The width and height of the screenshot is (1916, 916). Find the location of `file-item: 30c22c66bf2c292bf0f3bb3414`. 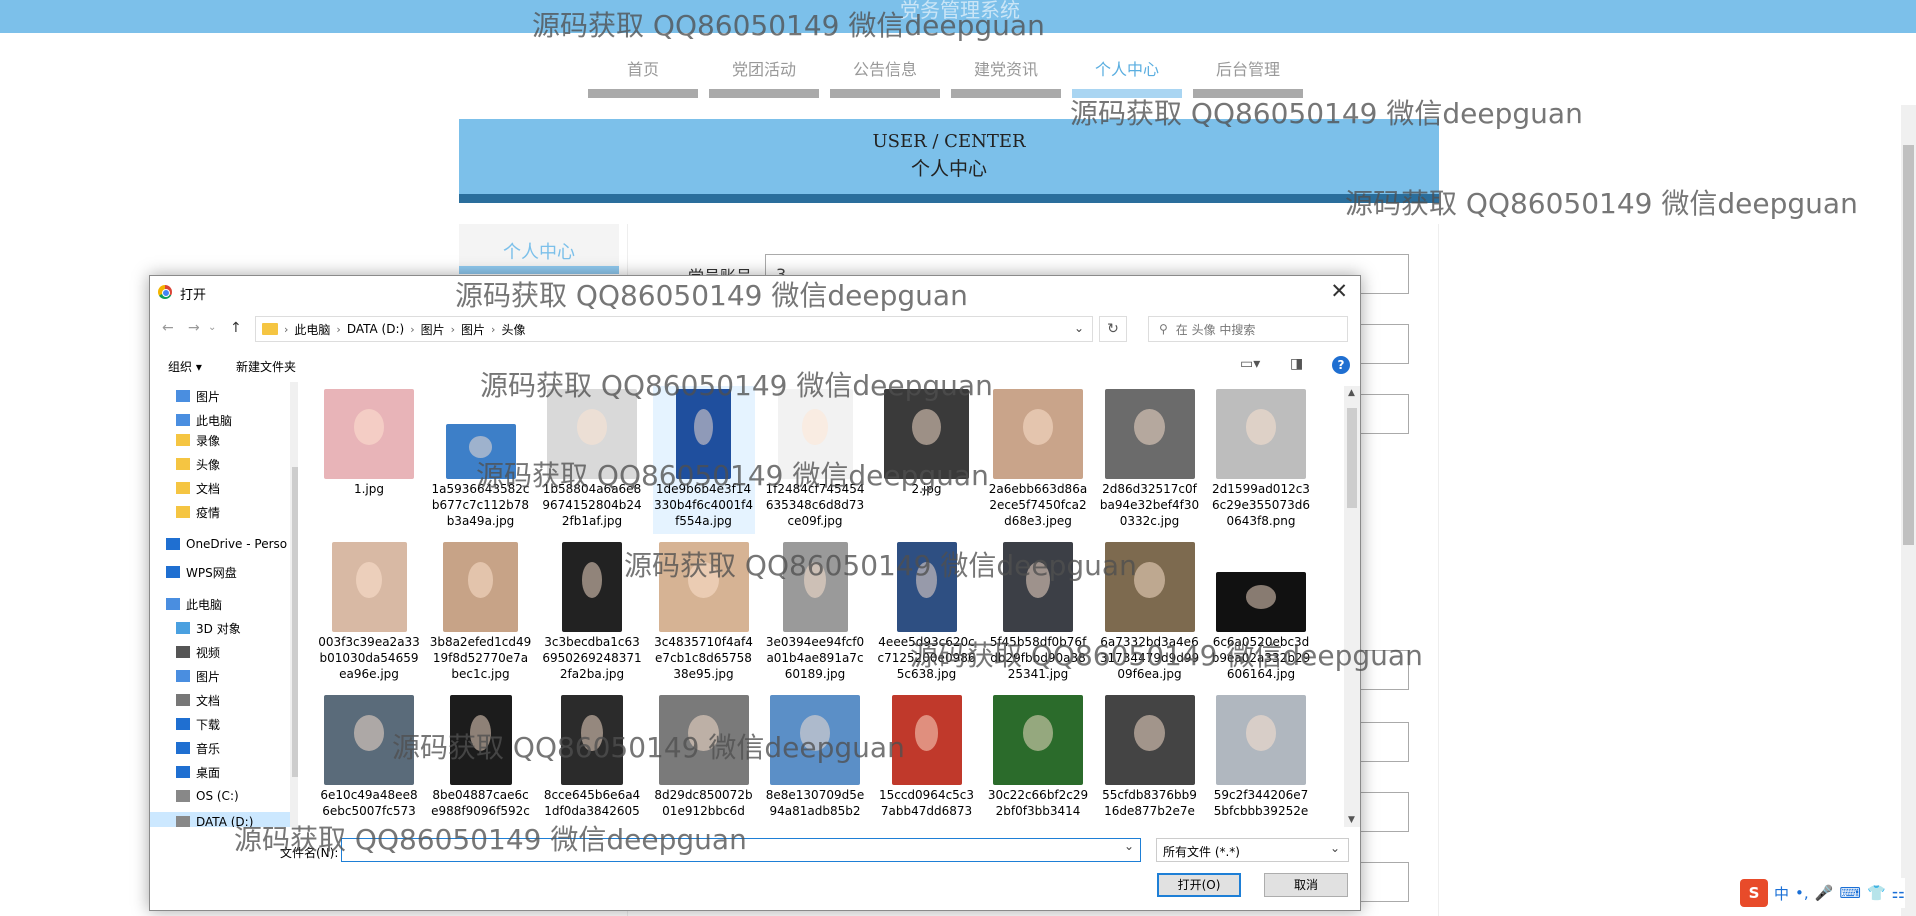

file-item: 30c22c66bf2c292bf0f3bb3414 is located at coordinates (1038, 759).